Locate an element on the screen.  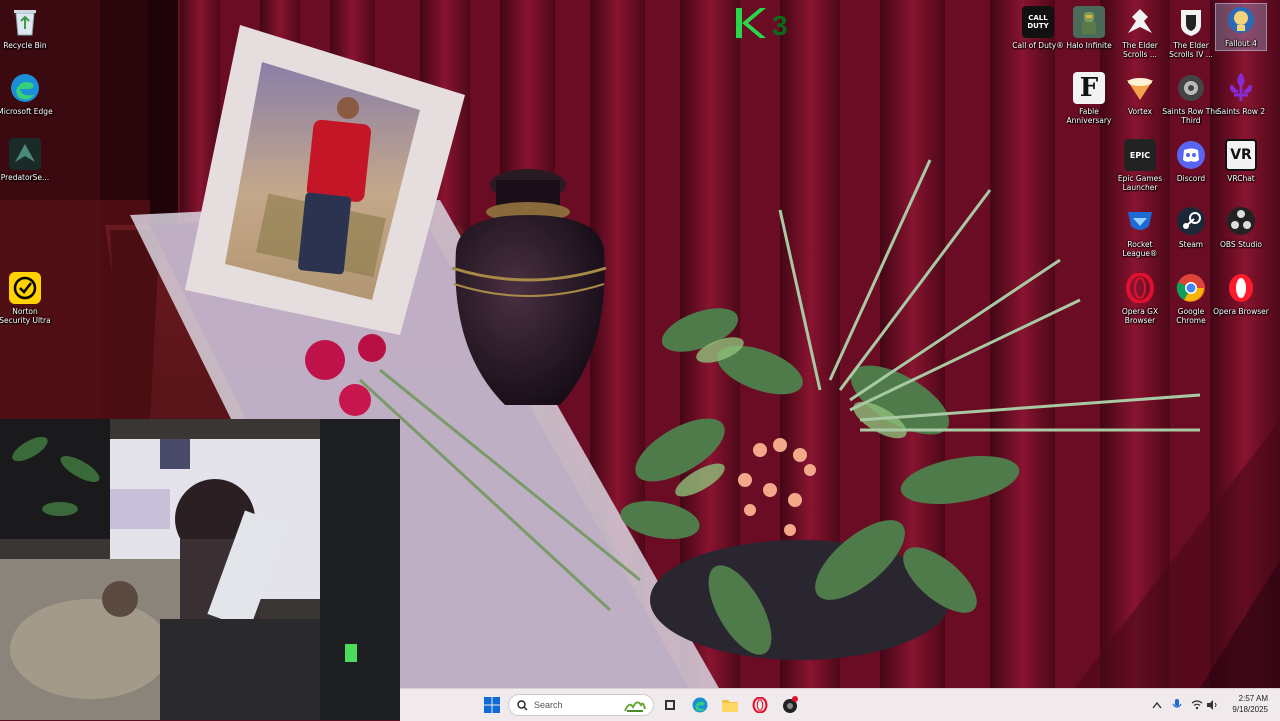
webcam-overlay is located at coordinates (200, 569).